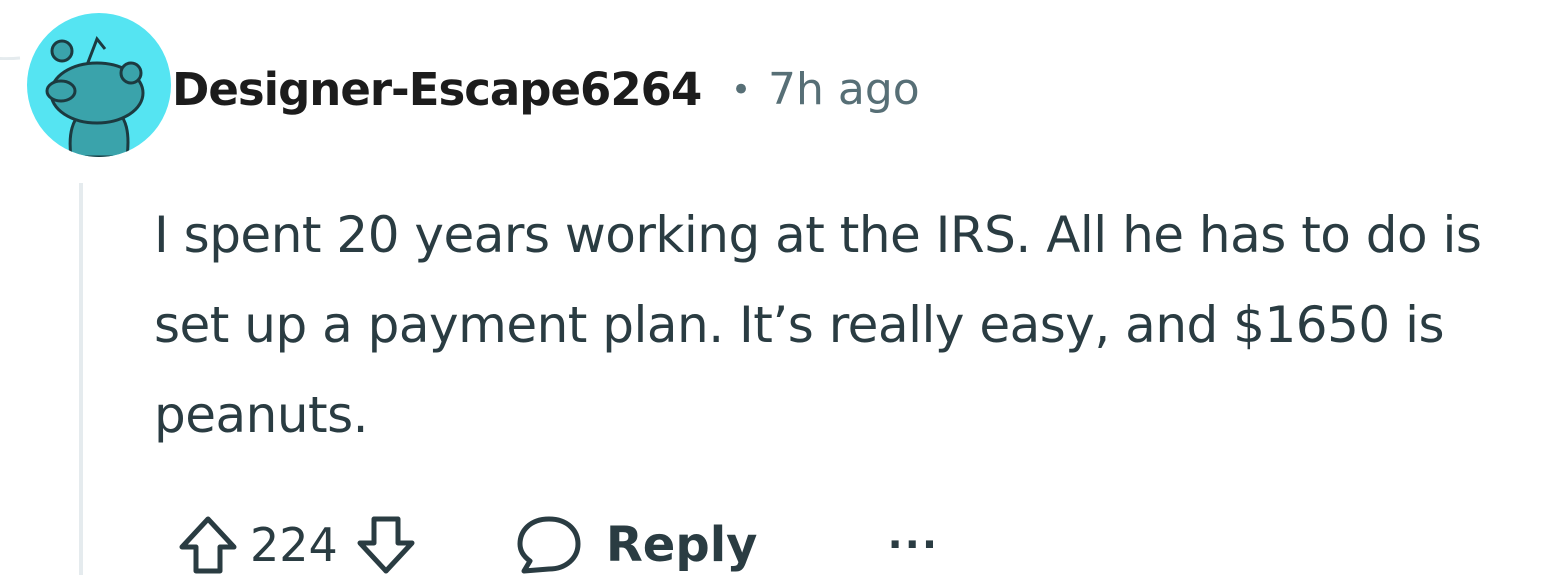 Image resolution: width=1549 pixels, height=585 pixels. I want to click on comment-timestamp: 7h ago, so click(844, 90).